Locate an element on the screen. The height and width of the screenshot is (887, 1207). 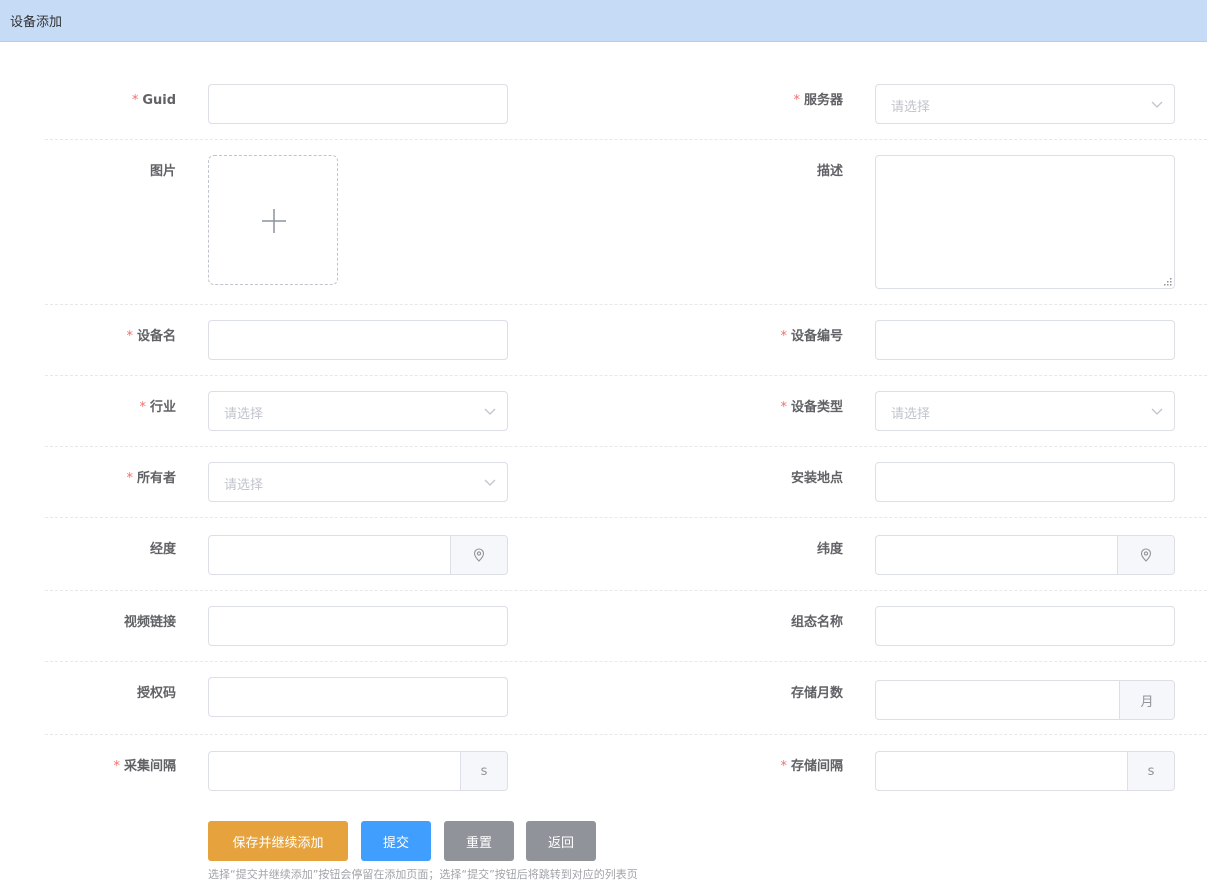
owner-label: * 所有者 is located at coordinates (151, 478).